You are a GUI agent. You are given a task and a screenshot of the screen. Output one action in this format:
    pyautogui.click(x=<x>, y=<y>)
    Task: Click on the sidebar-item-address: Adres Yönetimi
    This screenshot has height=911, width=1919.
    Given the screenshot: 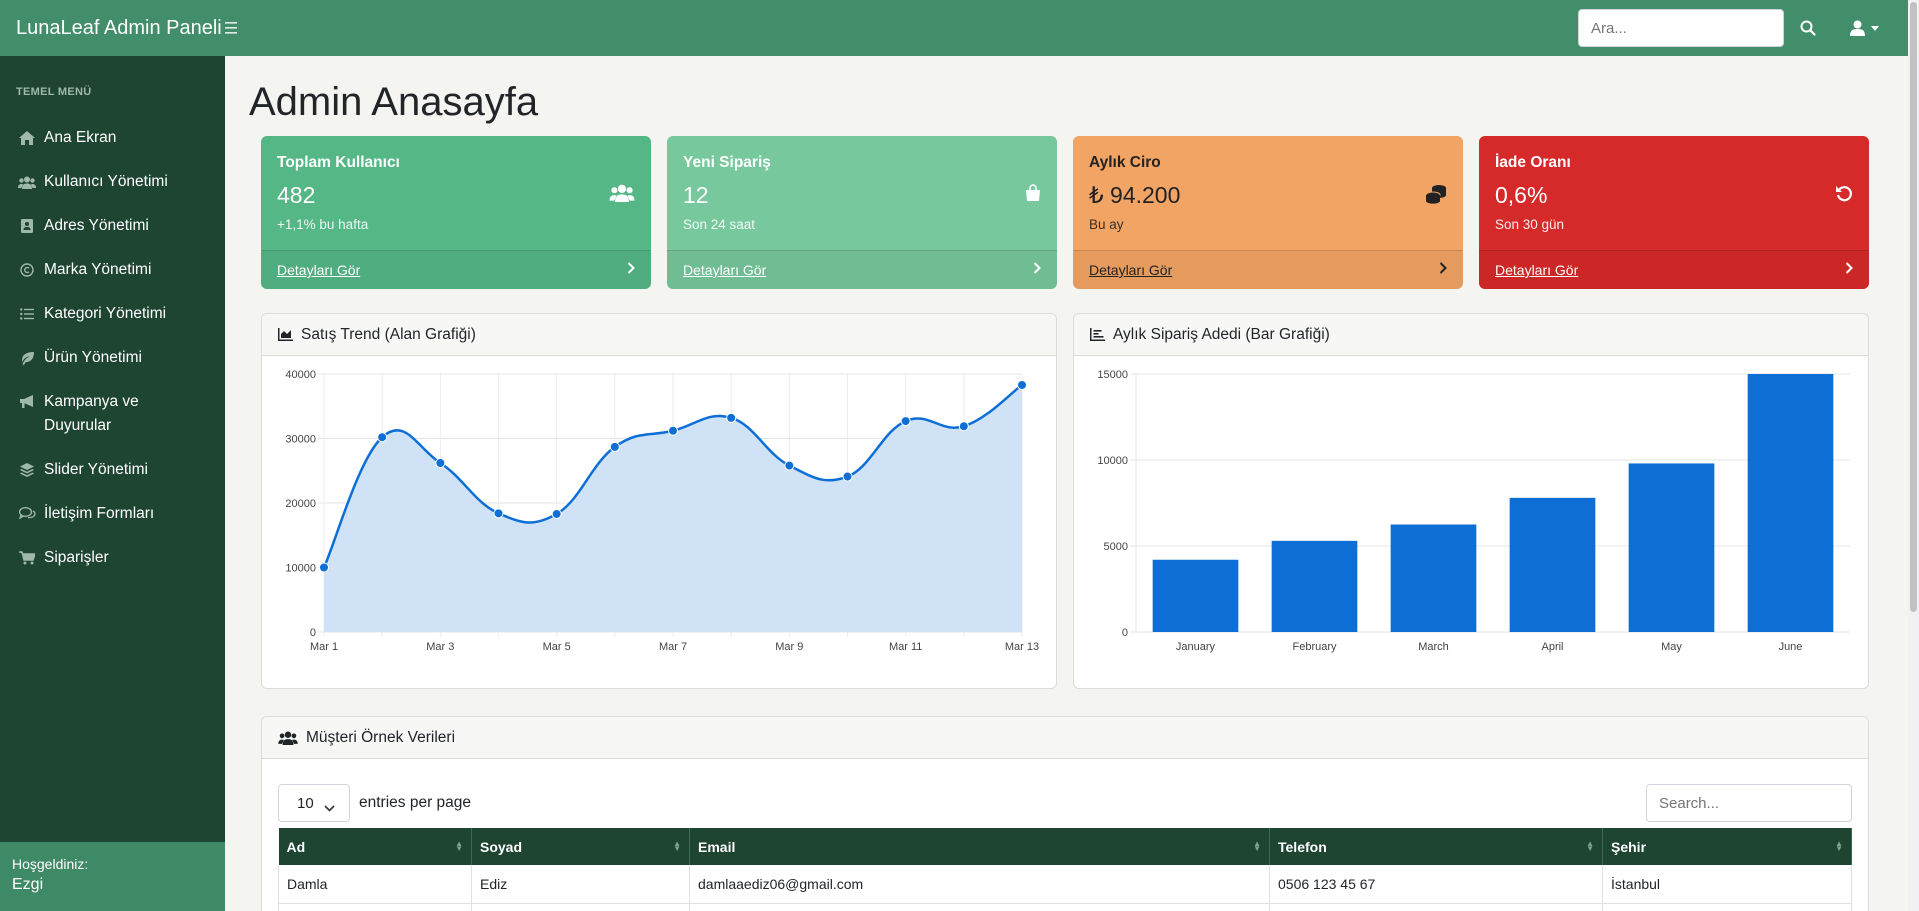 What is the action you would take?
    pyautogui.click(x=112, y=226)
    